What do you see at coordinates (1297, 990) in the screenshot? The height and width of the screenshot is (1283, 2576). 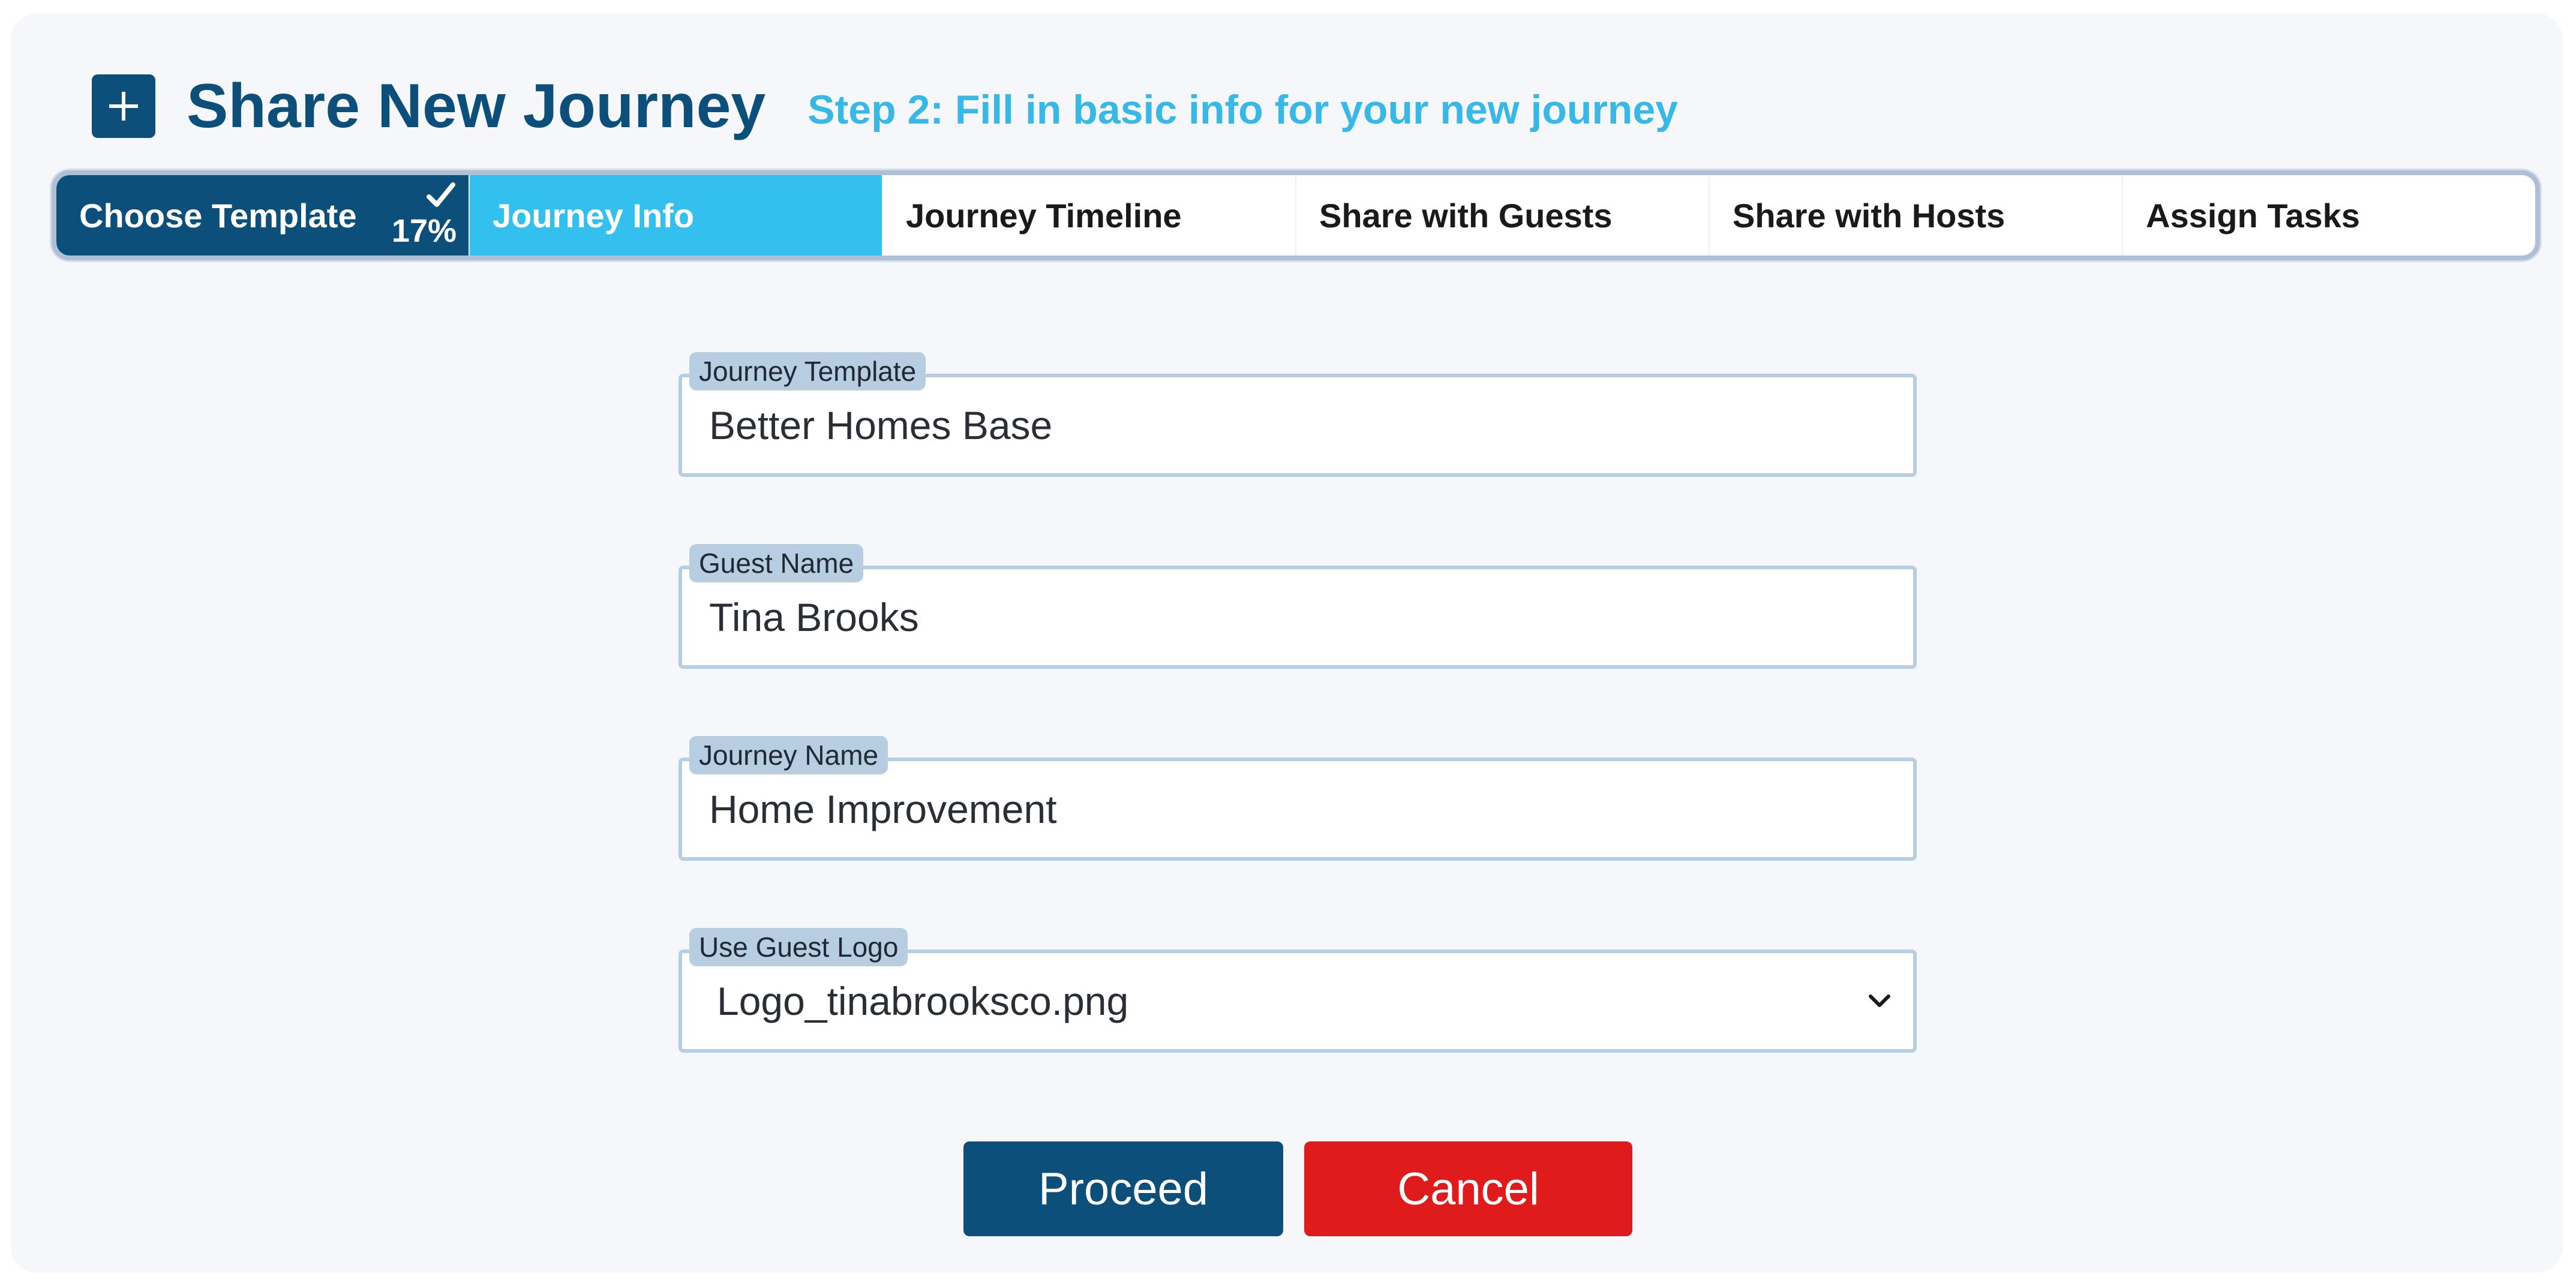 I see `guest-logo-field: Use Guest Logo Logo_tinabrooksco.png` at bounding box center [1297, 990].